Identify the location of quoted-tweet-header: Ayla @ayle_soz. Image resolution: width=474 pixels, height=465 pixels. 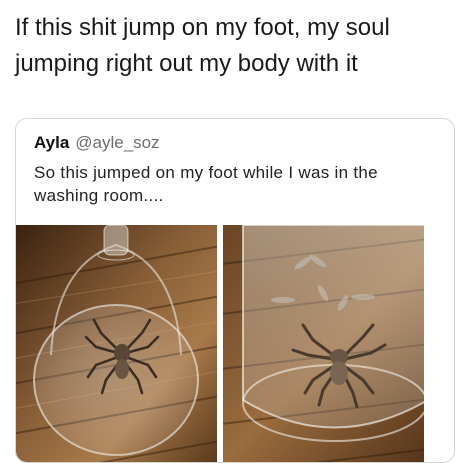
(97, 143).